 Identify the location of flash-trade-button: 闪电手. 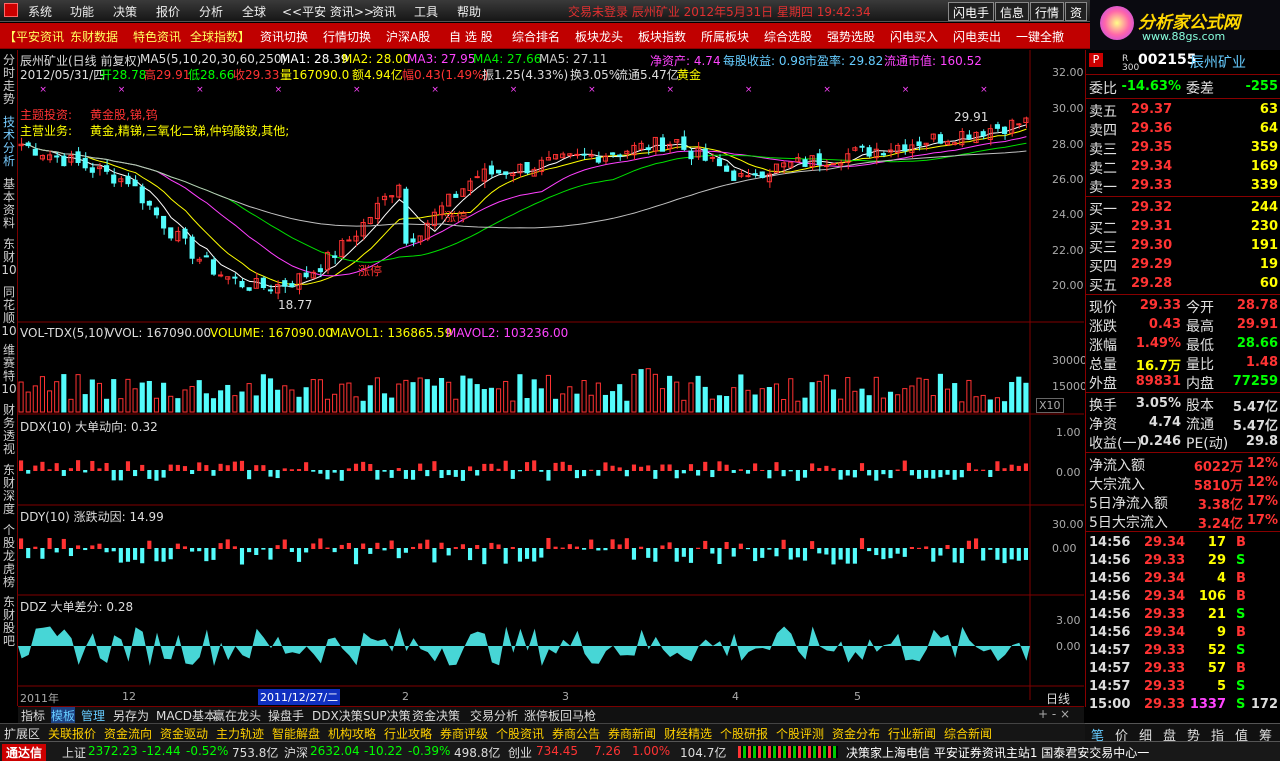
(971, 11).